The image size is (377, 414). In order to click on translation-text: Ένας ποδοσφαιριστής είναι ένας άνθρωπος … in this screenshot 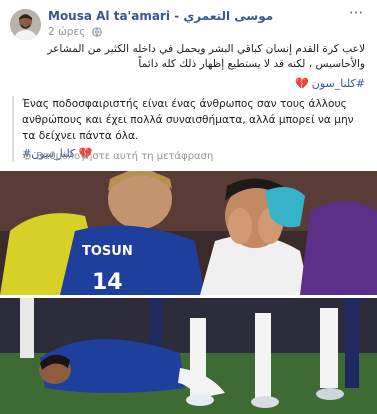, I will do `click(188, 120)`.